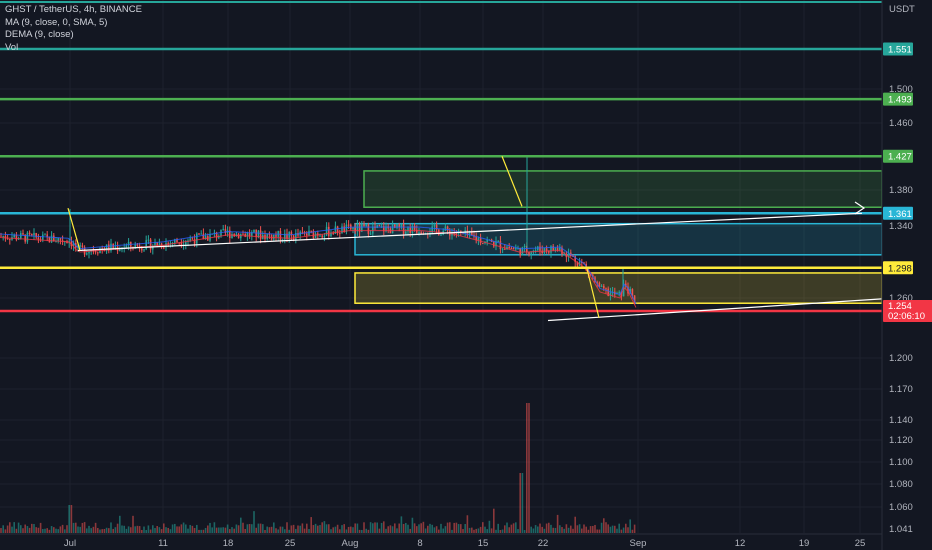 The height and width of the screenshot is (550, 932). I want to click on price-tick-label: 1.080, so click(901, 484).